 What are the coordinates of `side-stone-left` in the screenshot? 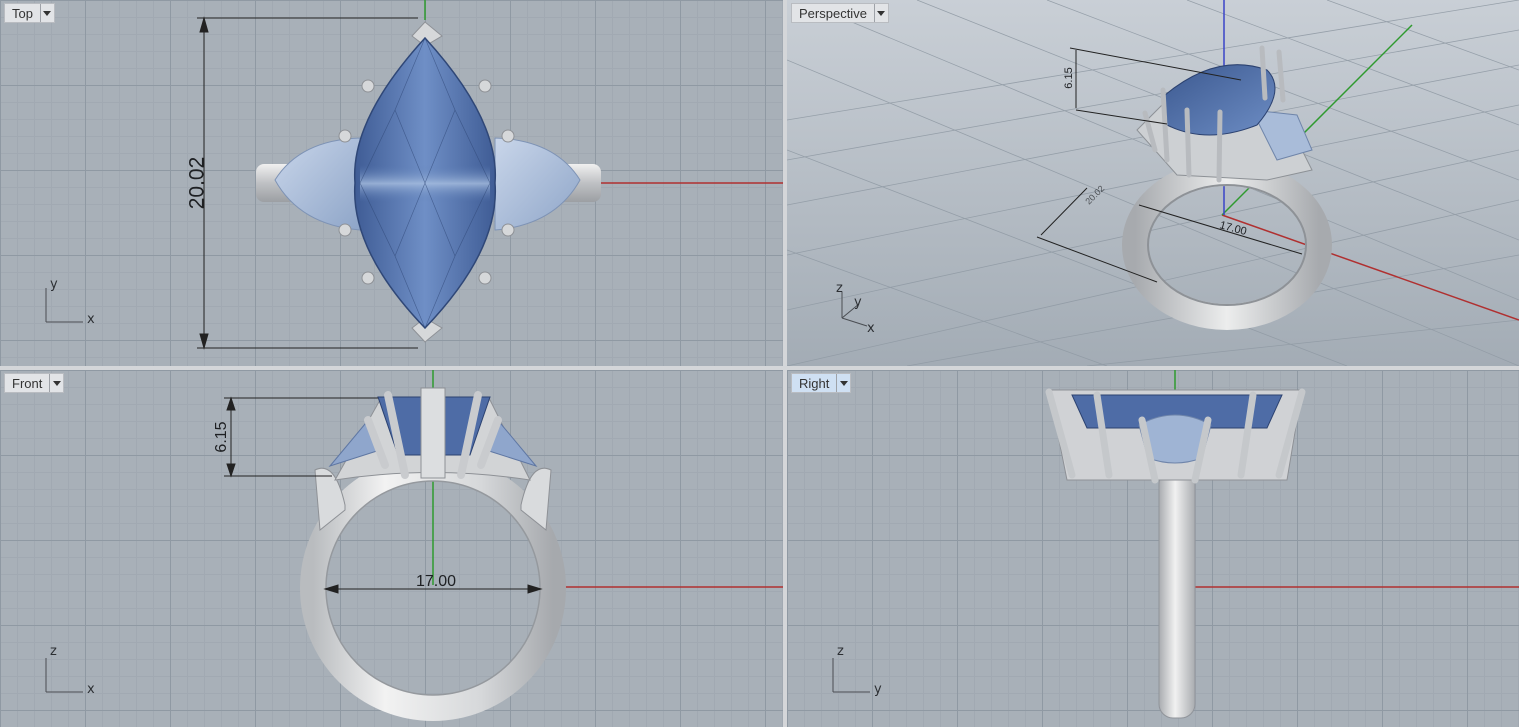 It's located at (317, 184).